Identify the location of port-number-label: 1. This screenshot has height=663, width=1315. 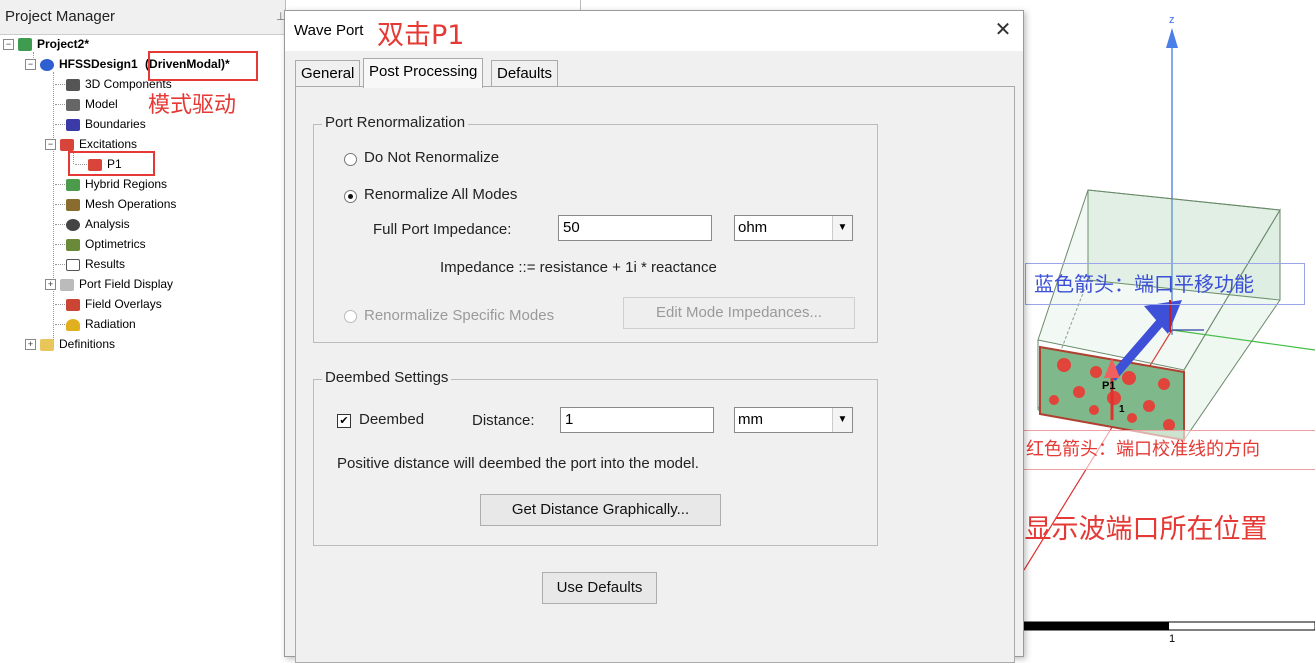
(1122, 409).